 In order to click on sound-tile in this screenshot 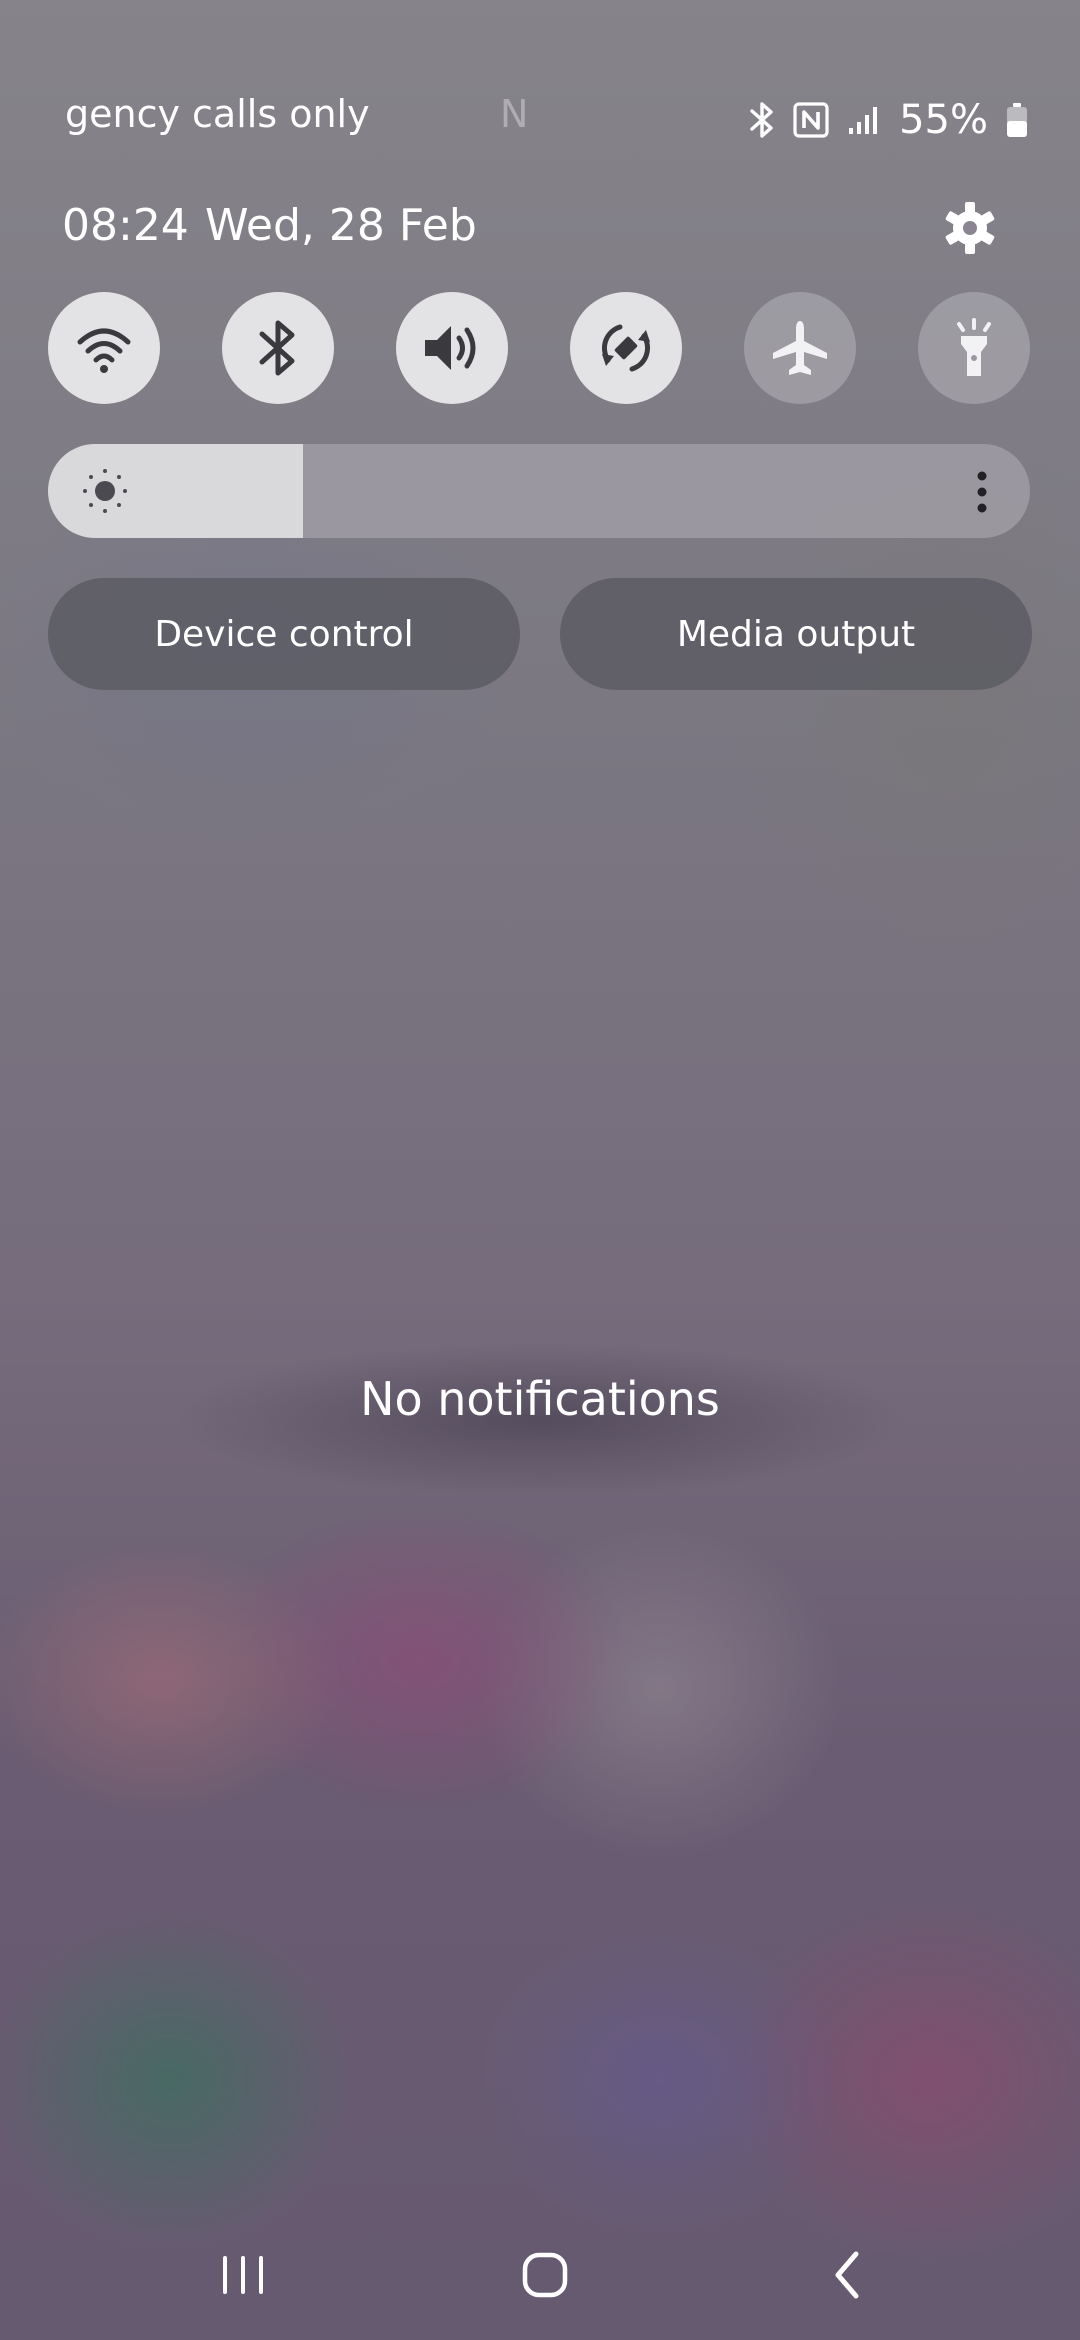, I will do `click(452, 348)`.